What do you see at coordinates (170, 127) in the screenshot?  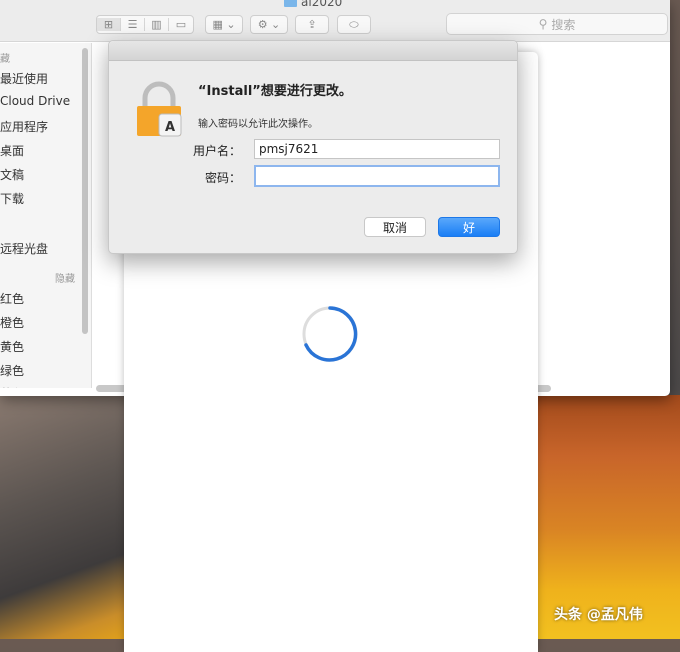 I see `adobe-logo-icon: A` at bounding box center [170, 127].